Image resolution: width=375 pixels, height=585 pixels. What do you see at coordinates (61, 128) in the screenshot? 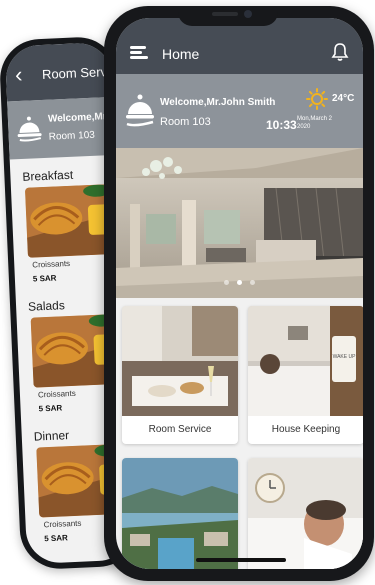
I see `back-welcome-banner: Welcome,Mr Room 103` at bounding box center [61, 128].